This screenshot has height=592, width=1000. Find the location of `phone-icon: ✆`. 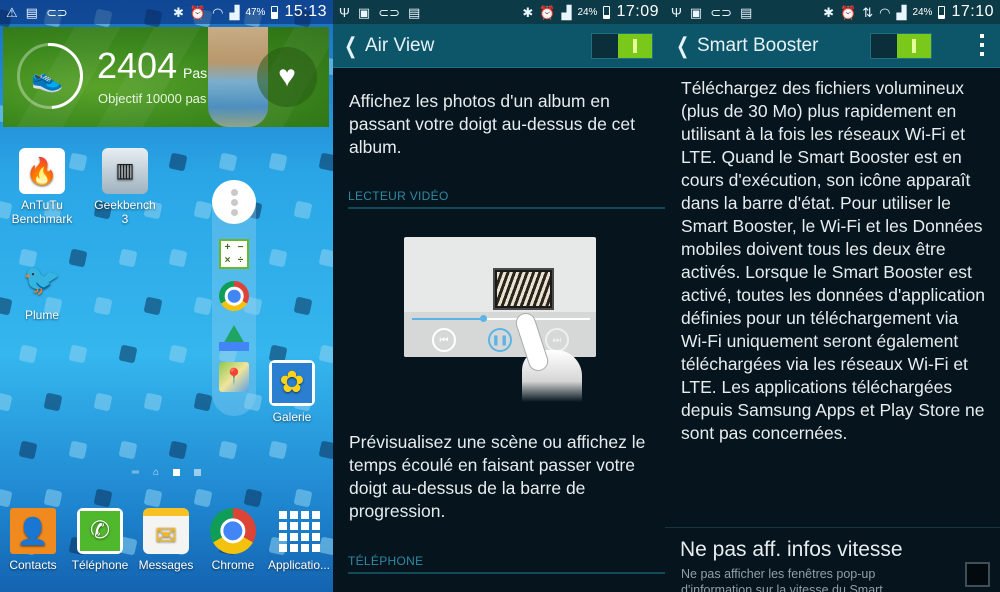

phone-icon: ✆ is located at coordinates (100, 531).